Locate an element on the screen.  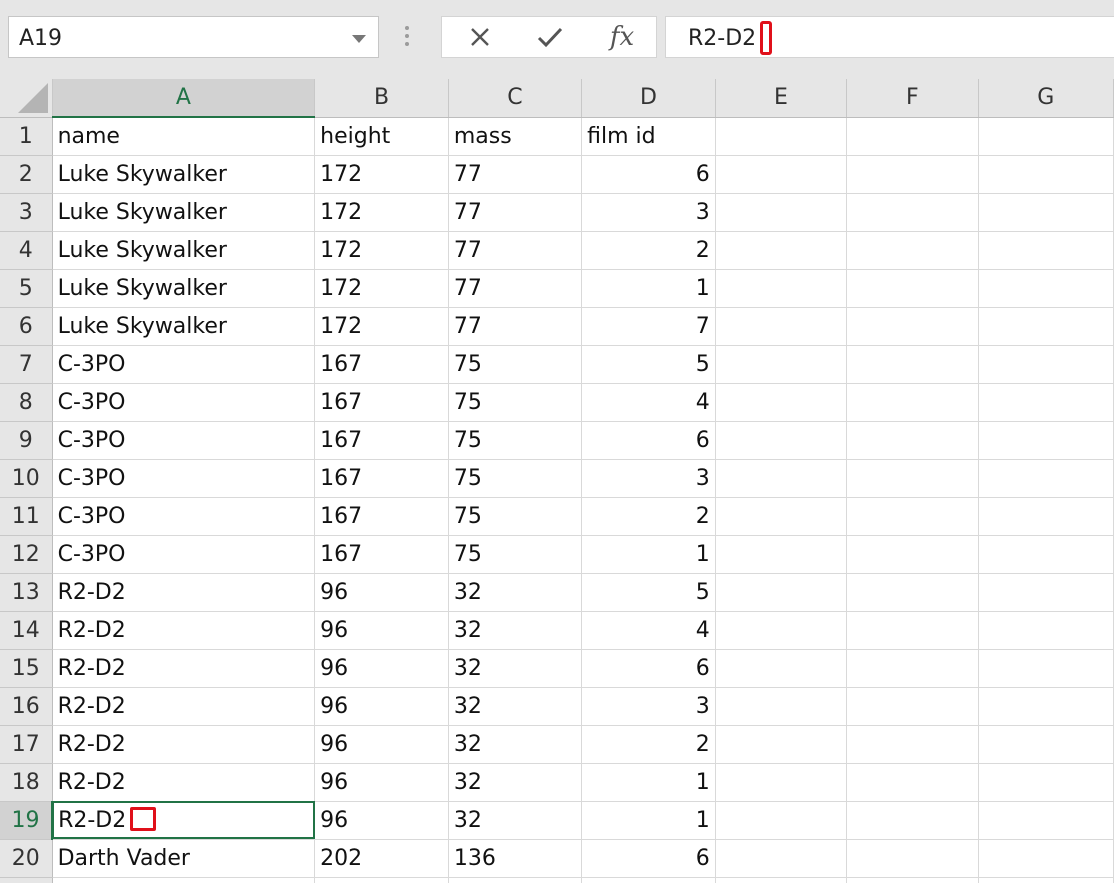
cancel-button is located at coordinates (480, 37).